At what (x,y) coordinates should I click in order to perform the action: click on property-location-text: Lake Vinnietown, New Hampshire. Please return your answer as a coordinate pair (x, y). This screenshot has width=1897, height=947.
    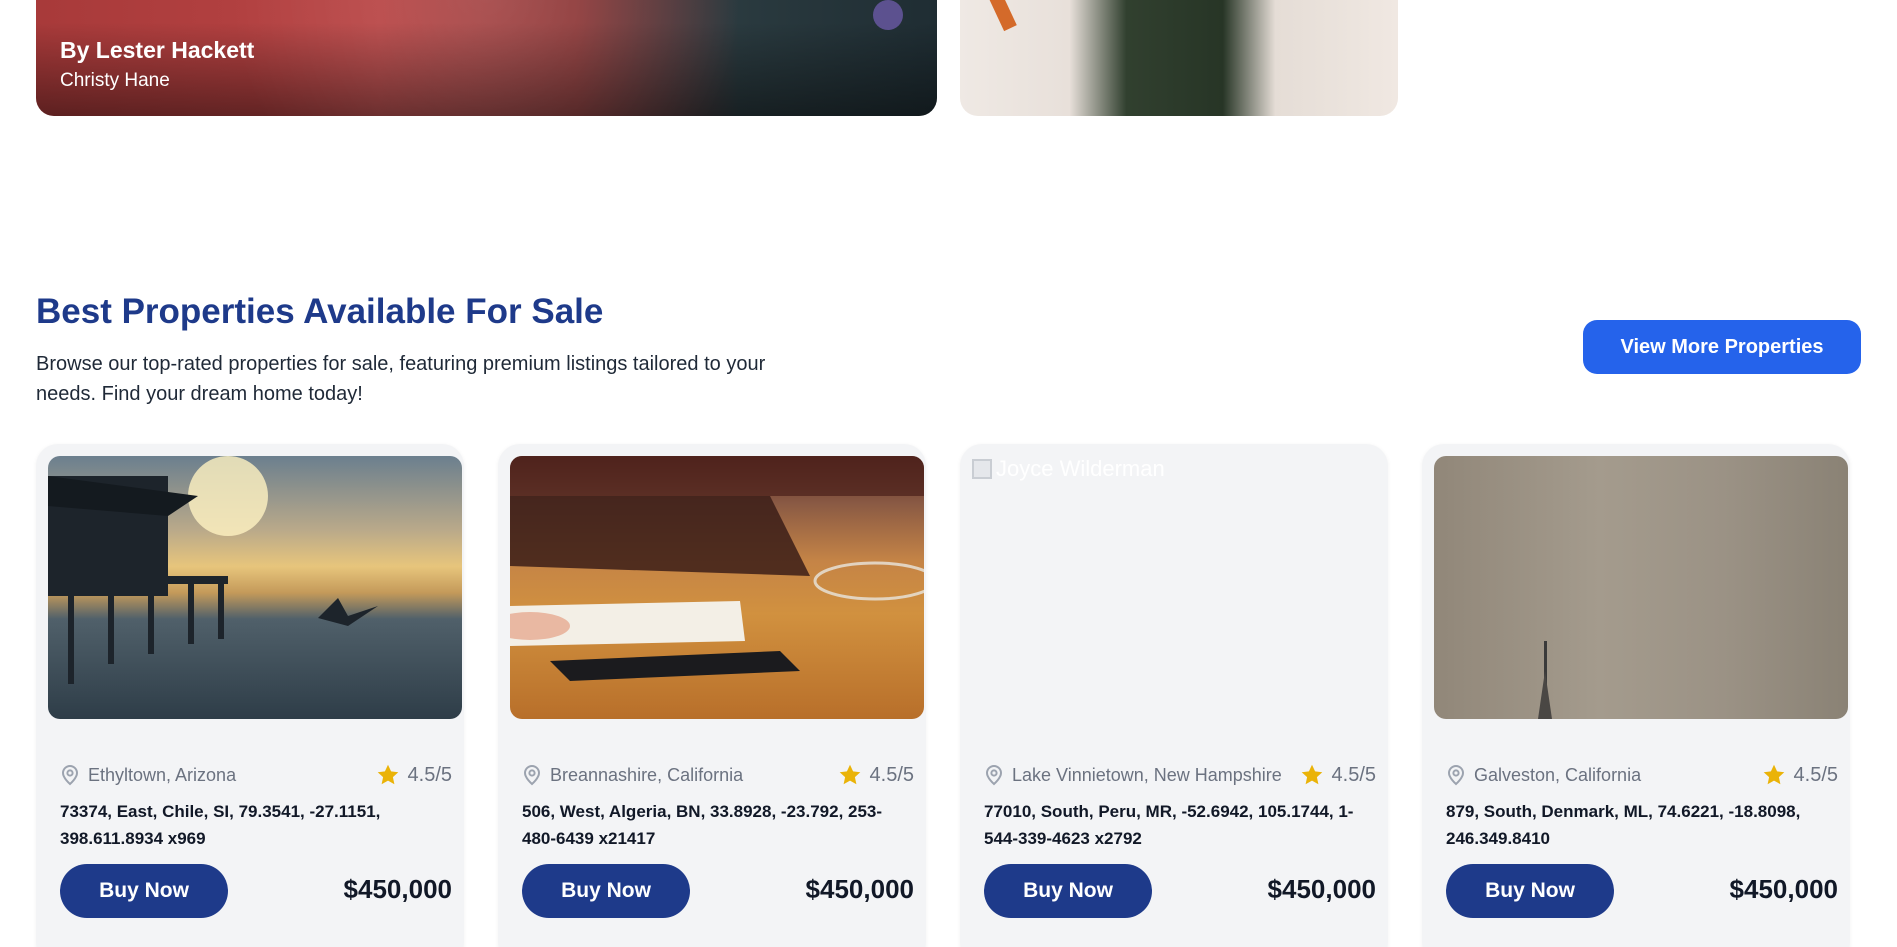
    Looking at the image, I should click on (1147, 774).